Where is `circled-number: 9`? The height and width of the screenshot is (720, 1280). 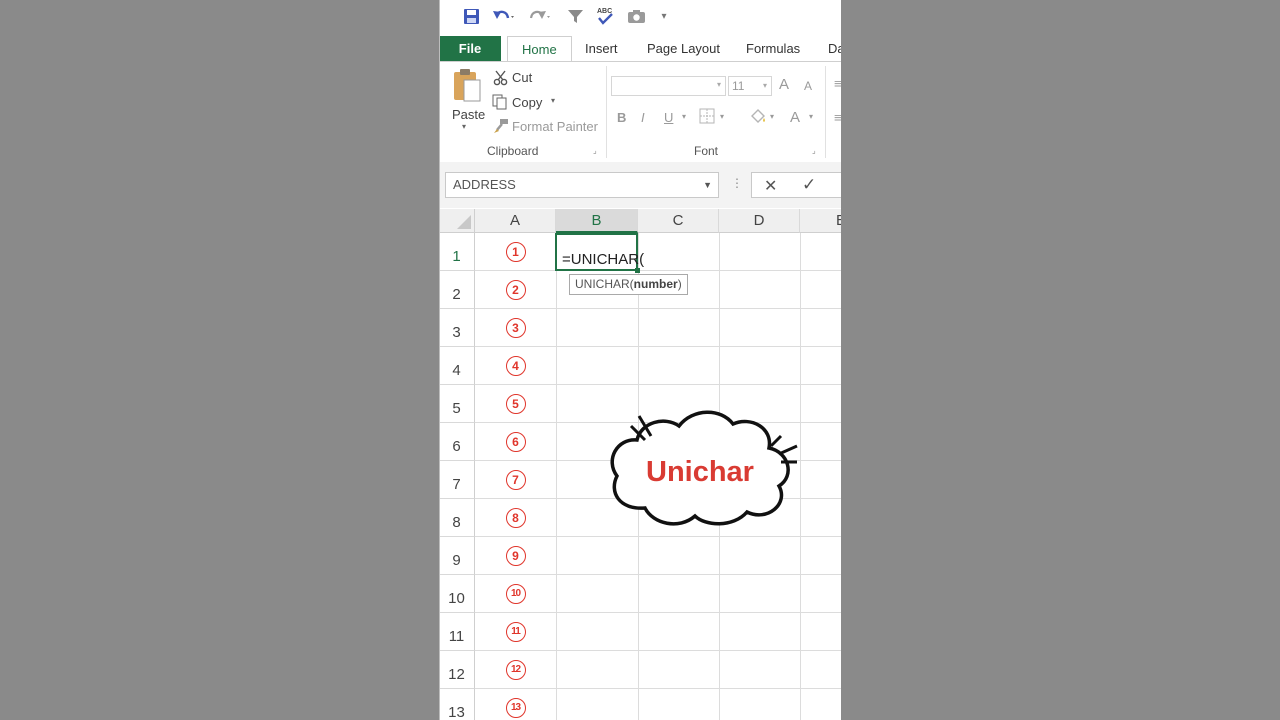
circled-number: 9 is located at coordinates (515, 556).